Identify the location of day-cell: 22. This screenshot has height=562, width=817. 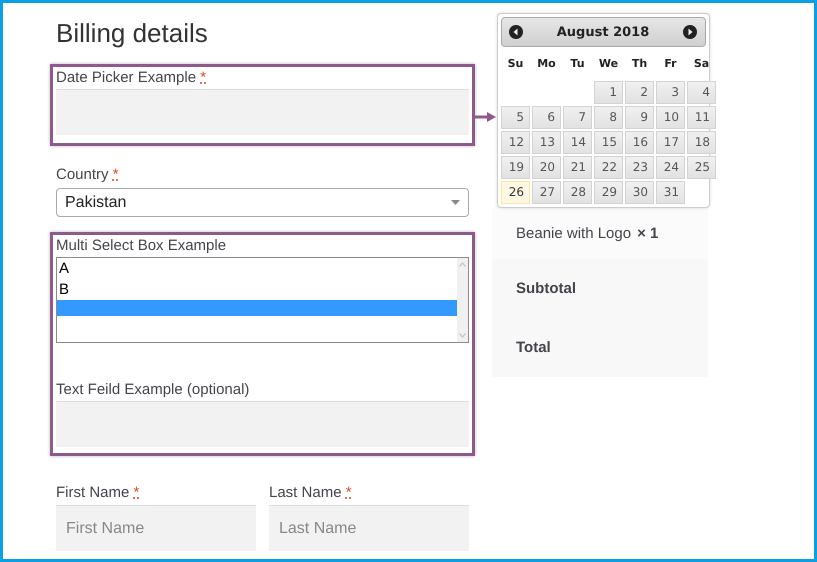
(608, 167).